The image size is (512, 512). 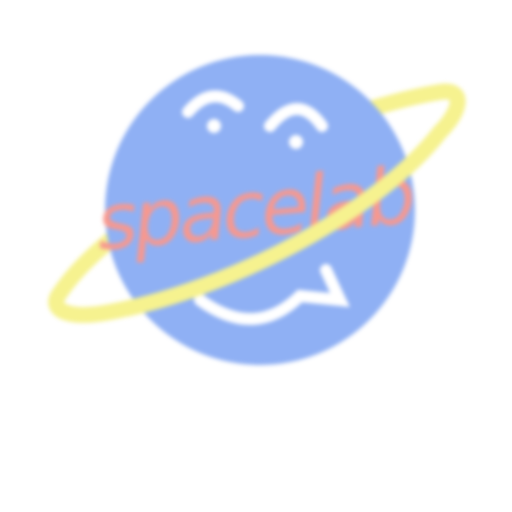 I want to click on left-eye, so click(x=214, y=126).